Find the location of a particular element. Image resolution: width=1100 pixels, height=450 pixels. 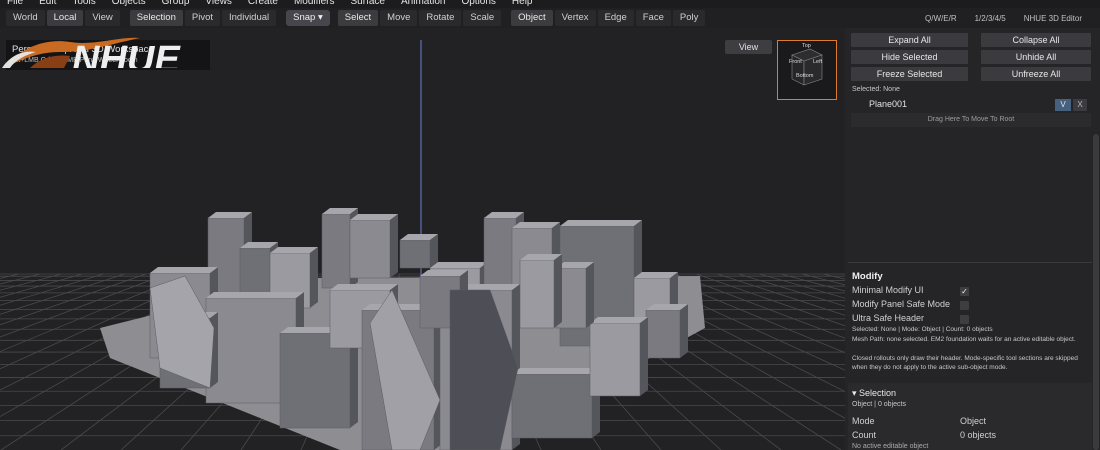

unhide-all-button: Unhide All is located at coordinates (1036, 57).